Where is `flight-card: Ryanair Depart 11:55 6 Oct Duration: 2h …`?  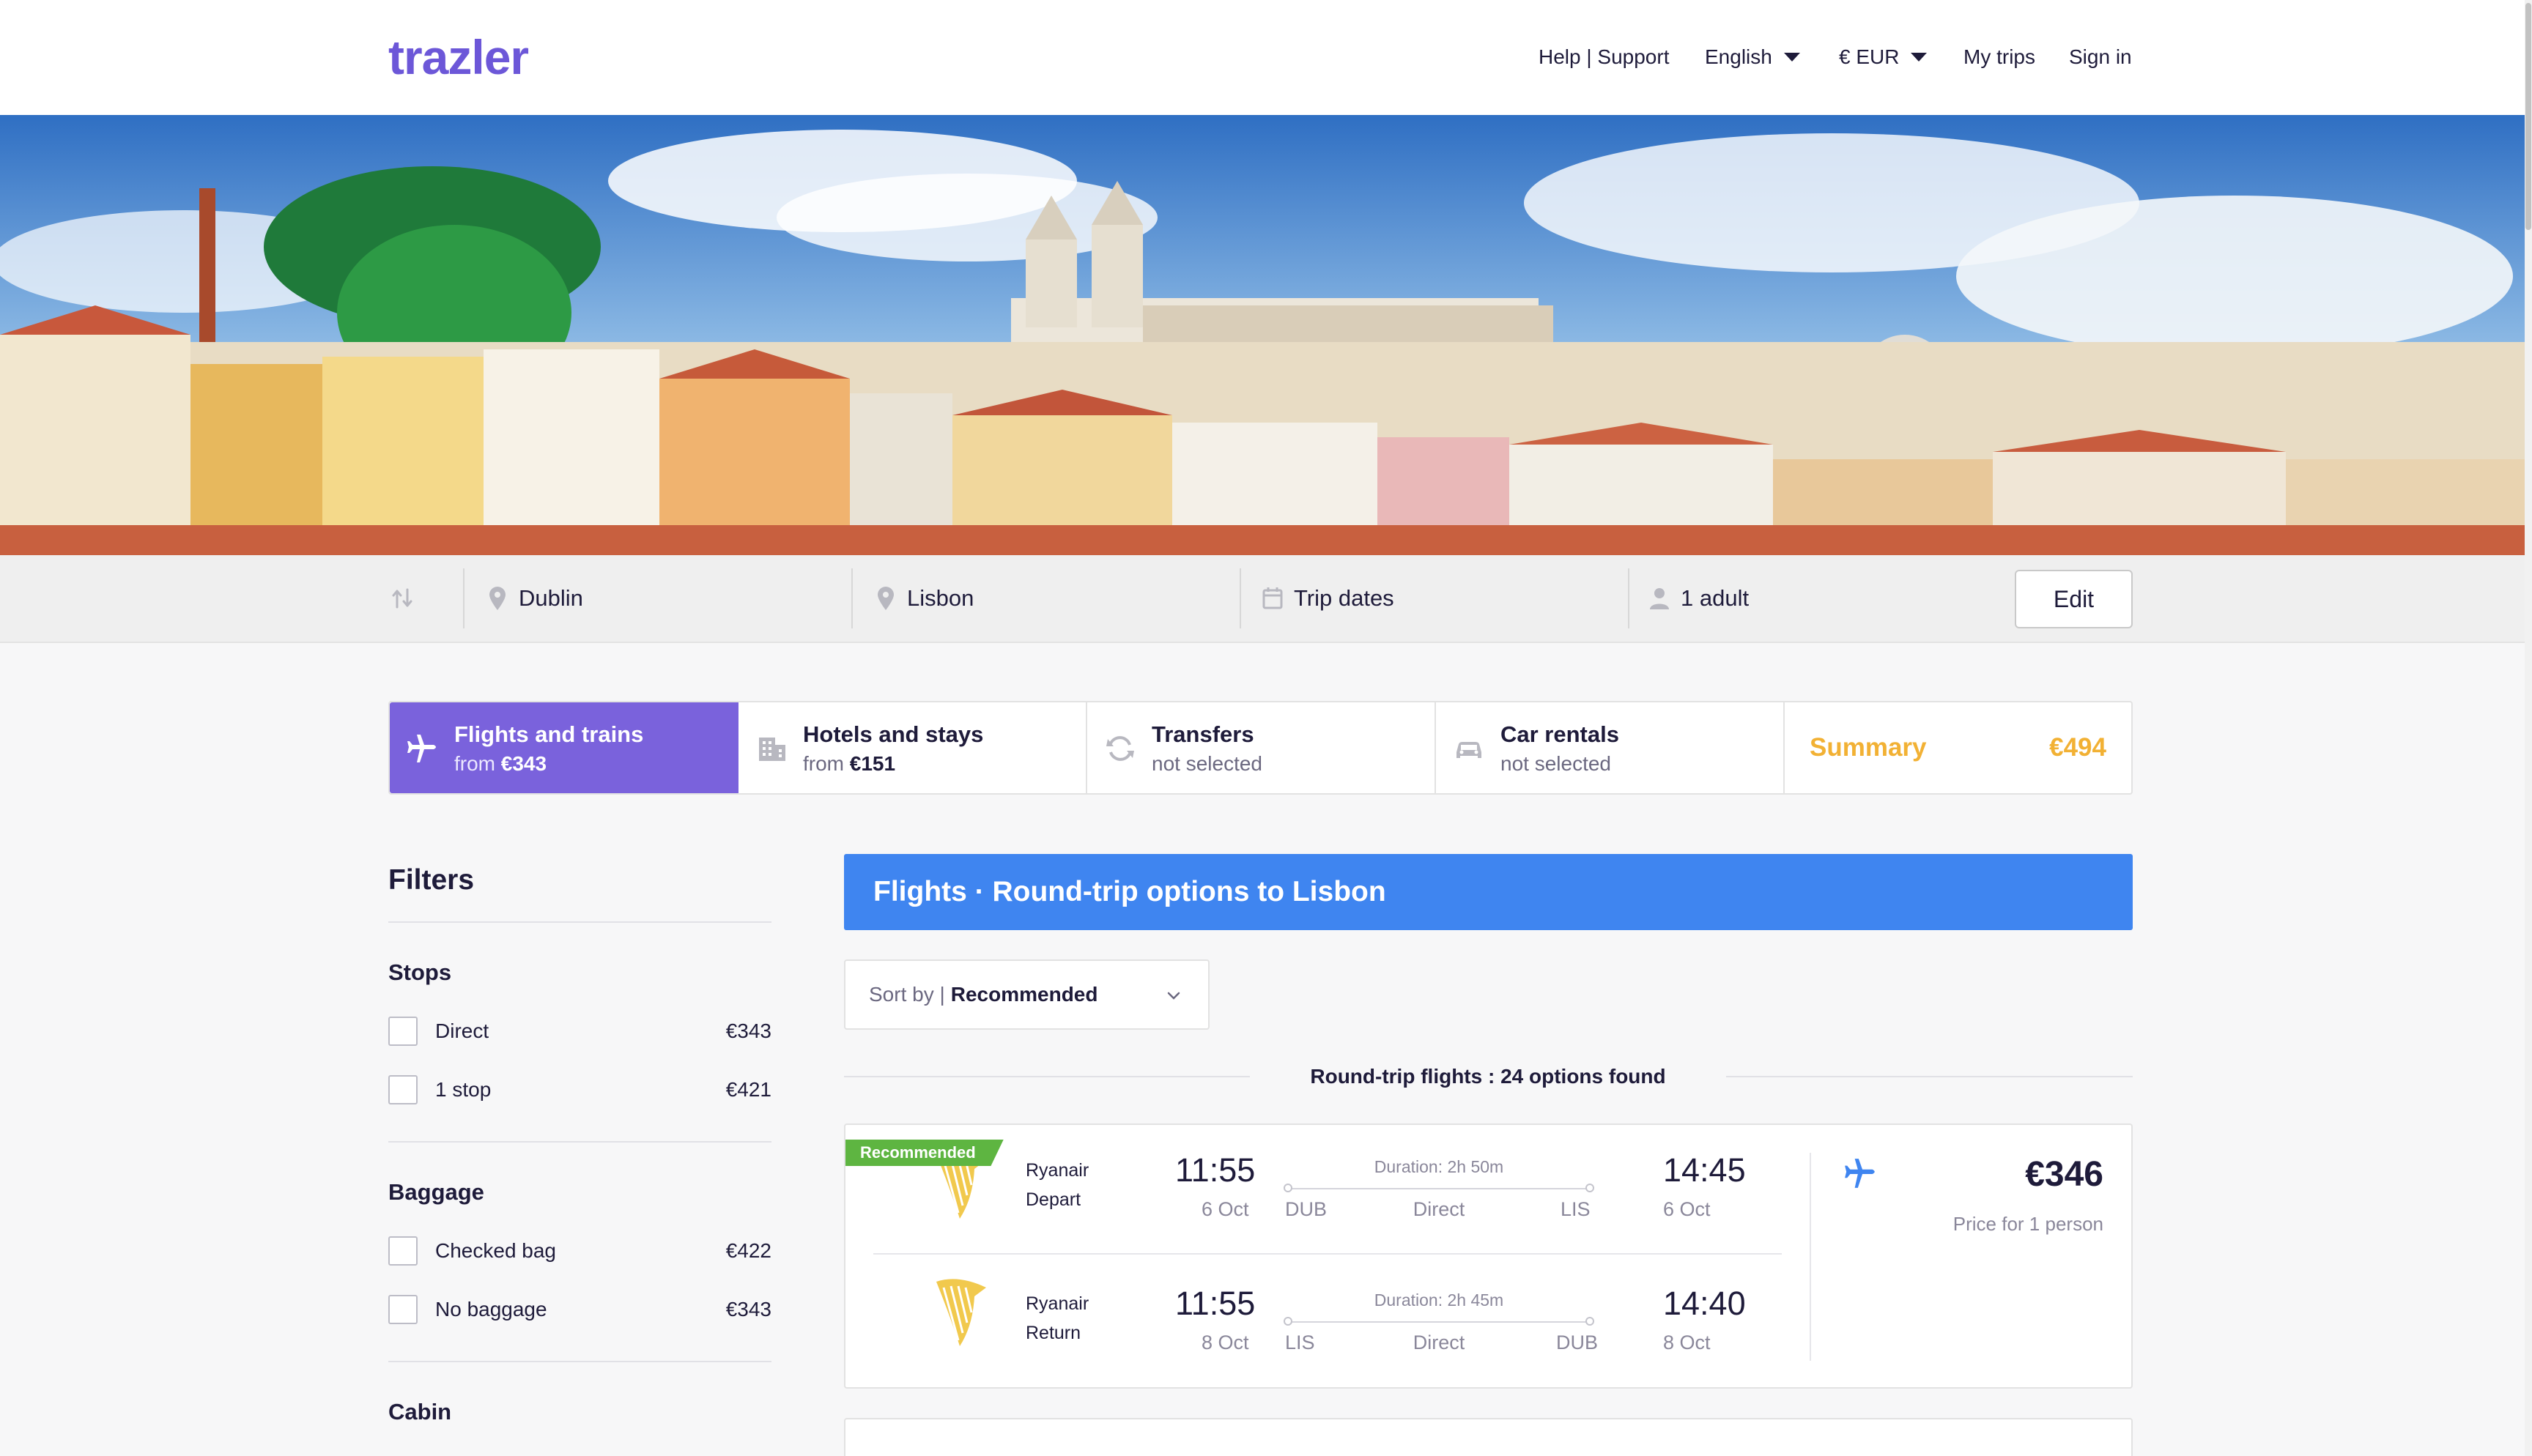
flight-card: Ryanair Depart 11:55 6 Oct Duration: 2h … is located at coordinates (1488, 1256).